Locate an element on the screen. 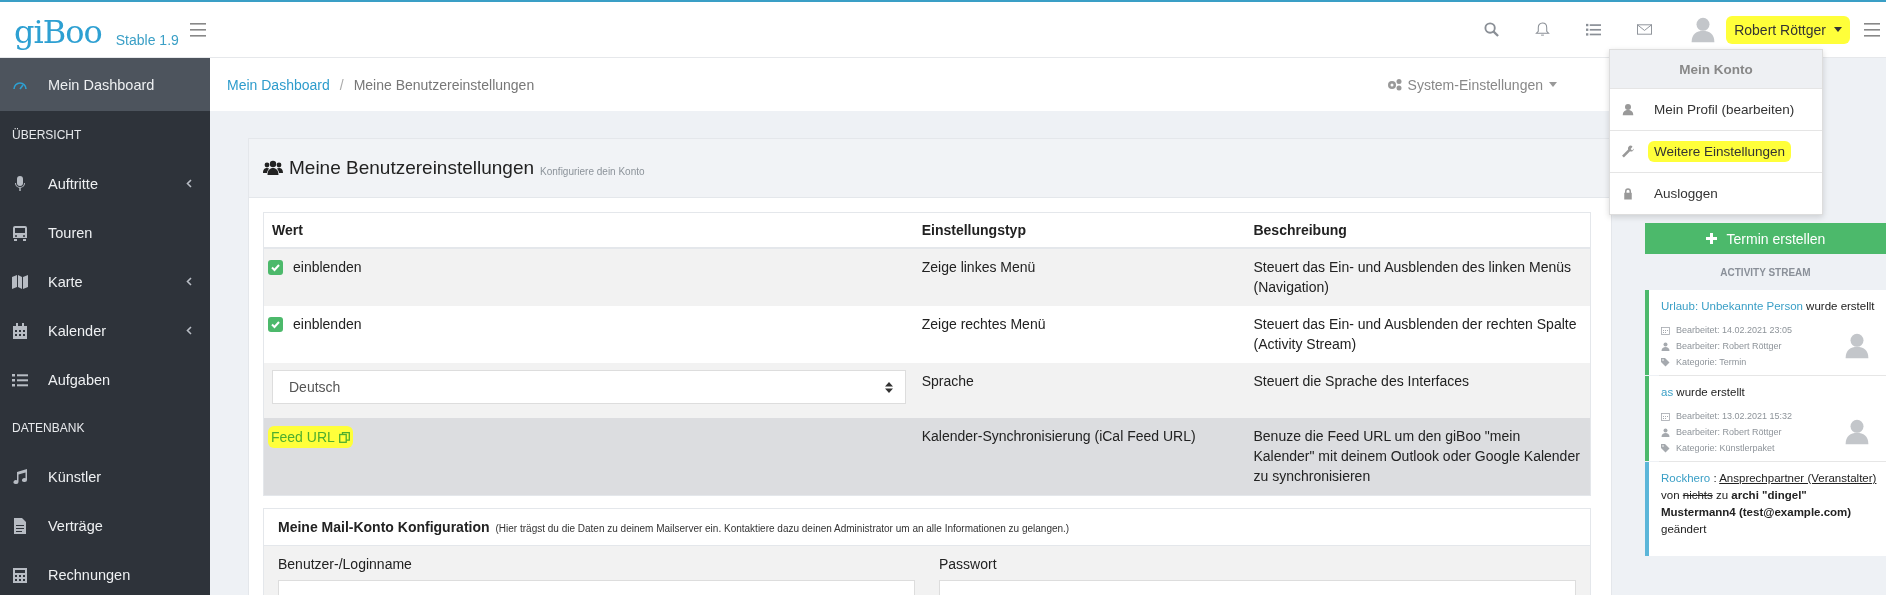 This screenshot has width=1886, height=595. activity-meta: Kategorie: Termin is located at coordinates (1711, 362).